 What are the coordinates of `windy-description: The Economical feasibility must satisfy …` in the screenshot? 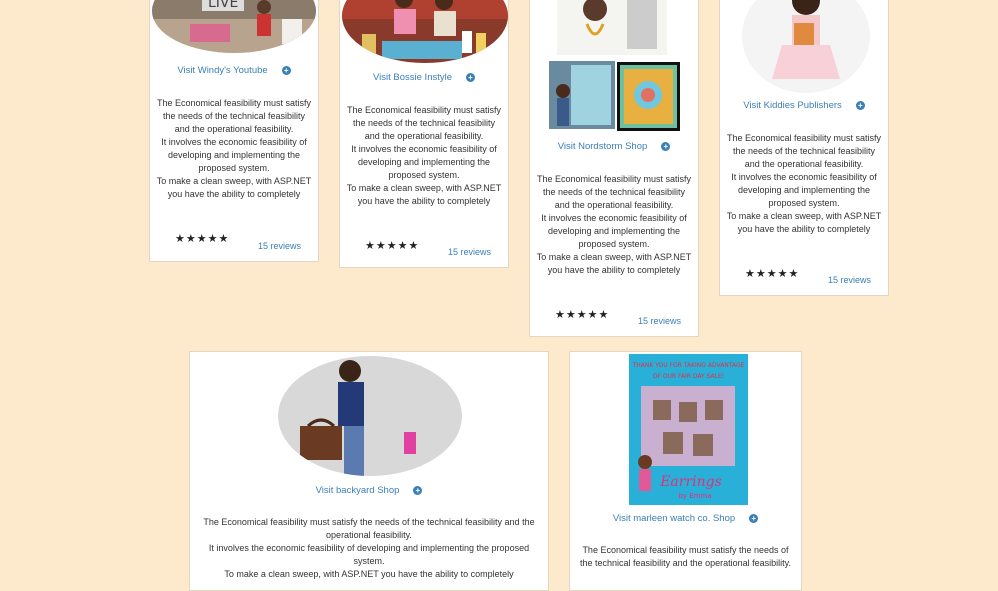 It's located at (234, 149).